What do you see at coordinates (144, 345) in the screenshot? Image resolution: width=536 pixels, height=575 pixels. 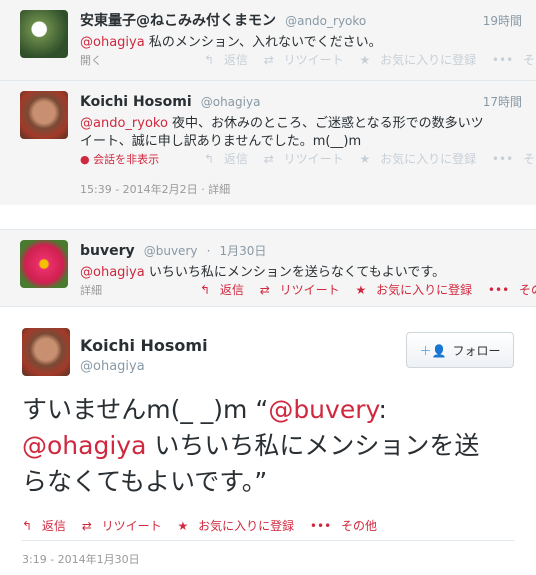 I see `main-author-name: Koichi Hosomi` at bounding box center [144, 345].